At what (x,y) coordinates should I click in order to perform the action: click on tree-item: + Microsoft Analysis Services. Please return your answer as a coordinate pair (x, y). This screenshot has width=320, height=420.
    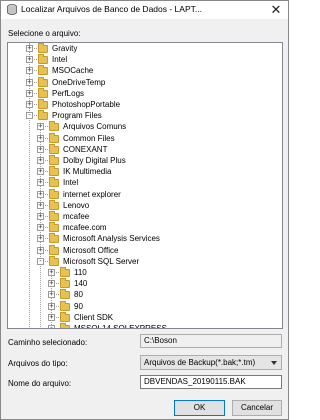
    Looking at the image, I should click on (145, 238).